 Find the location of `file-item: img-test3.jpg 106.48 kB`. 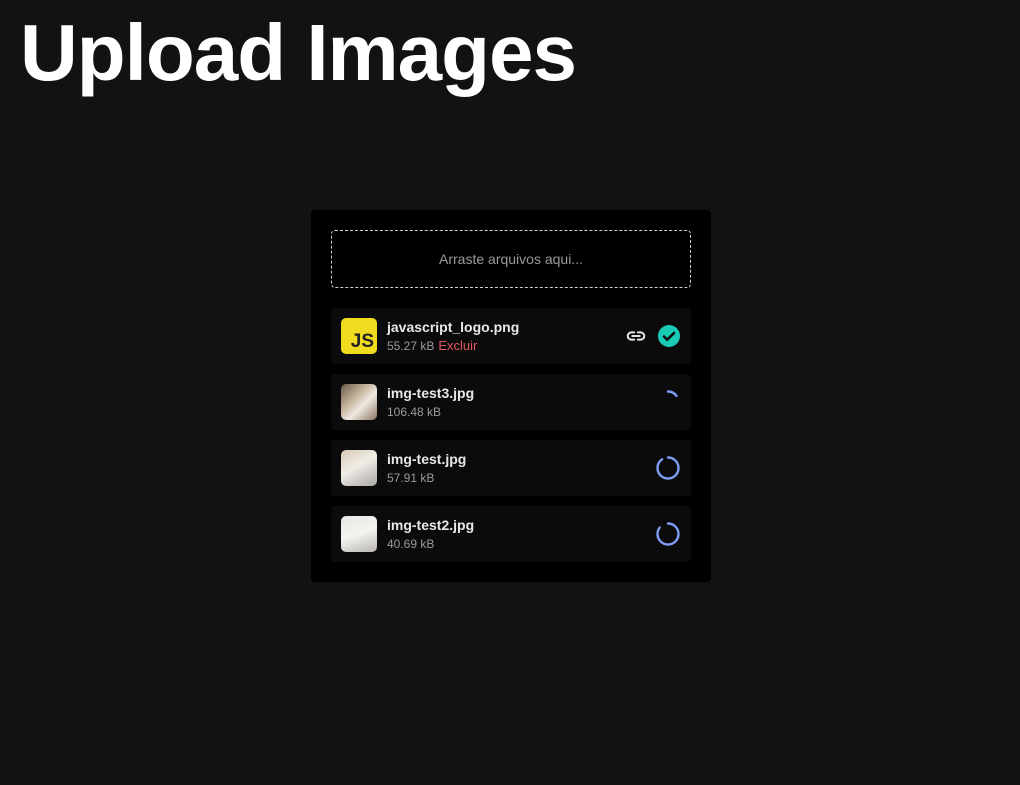

file-item: img-test3.jpg 106.48 kB is located at coordinates (511, 402).